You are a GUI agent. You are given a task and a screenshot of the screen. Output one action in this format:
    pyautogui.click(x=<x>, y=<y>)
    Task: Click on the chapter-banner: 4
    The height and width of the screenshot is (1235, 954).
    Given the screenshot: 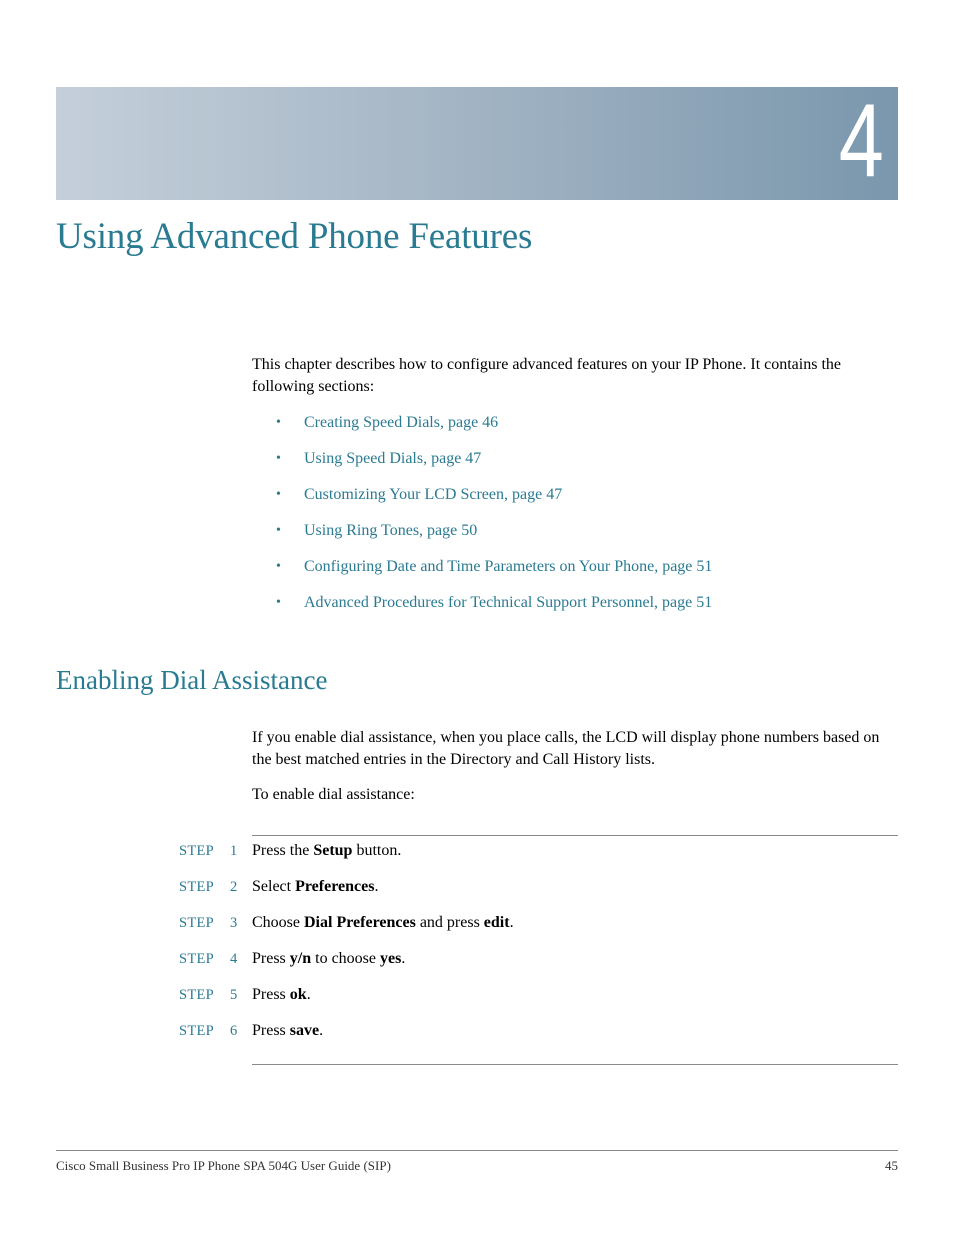 What is the action you would take?
    pyautogui.click(x=477, y=141)
    